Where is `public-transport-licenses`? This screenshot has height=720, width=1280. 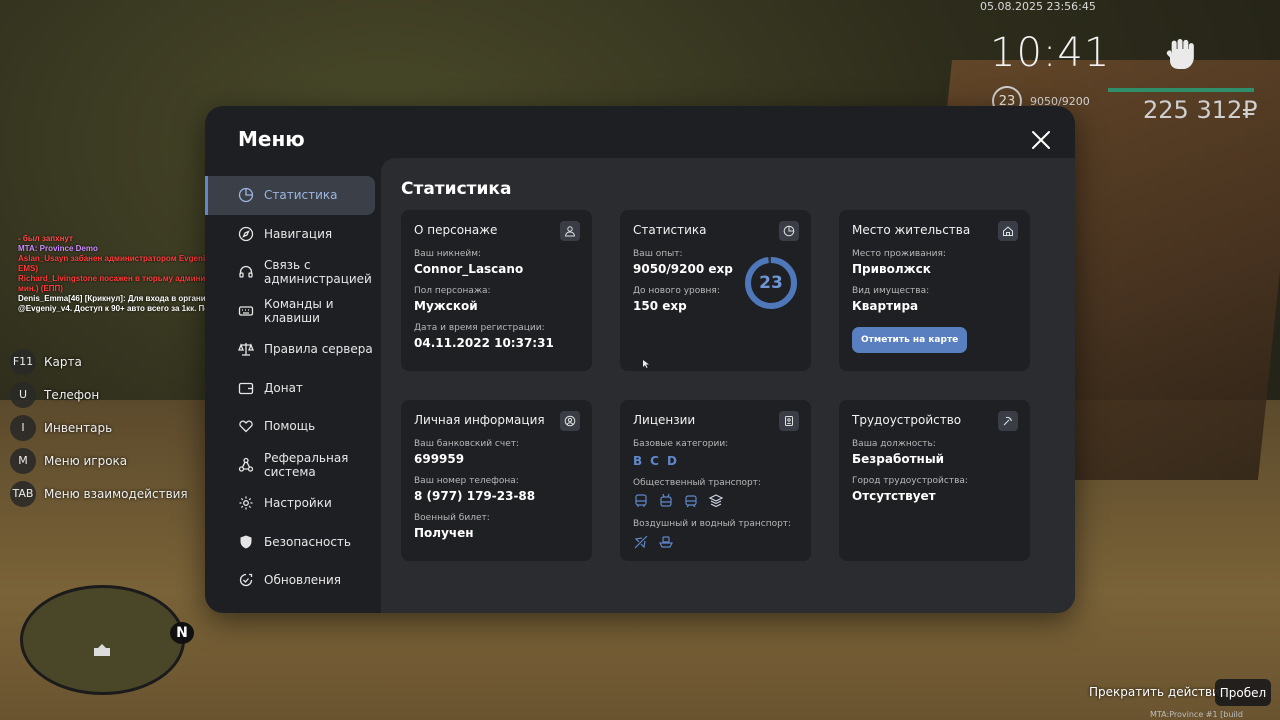
public-transport-licenses is located at coordinates (715, 501).